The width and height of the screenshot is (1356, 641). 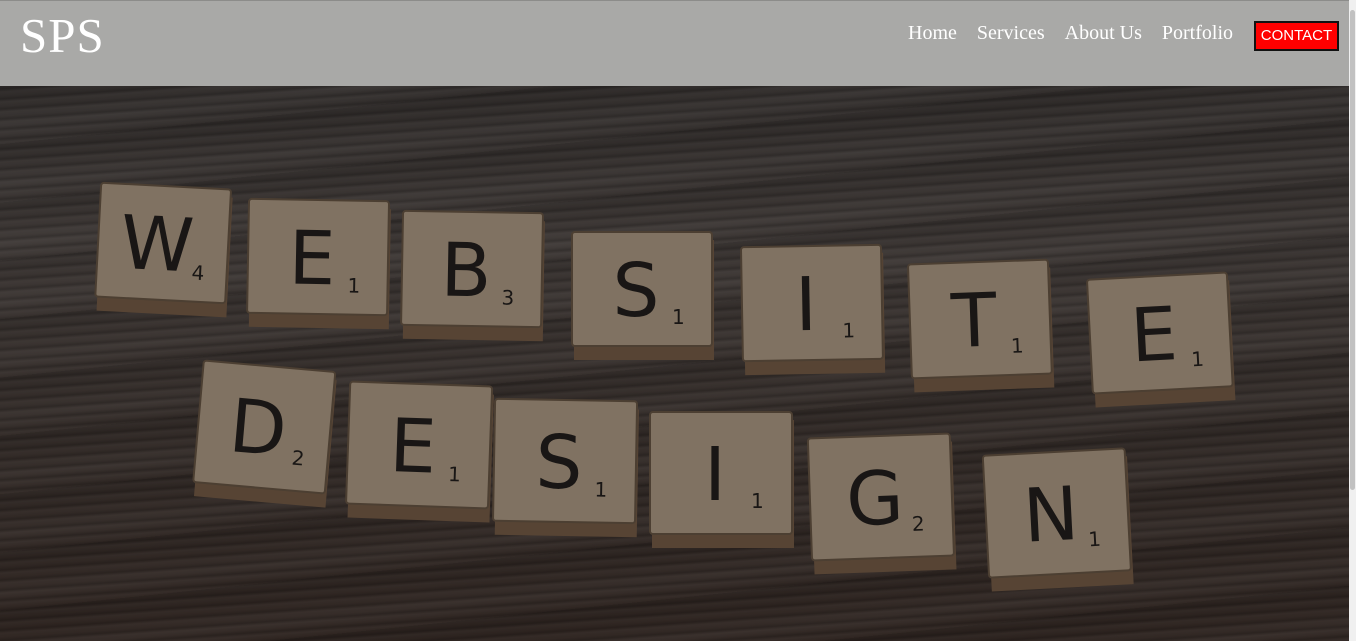 I want to click on scrollbar-thumb, so click(x=1352, y=250).